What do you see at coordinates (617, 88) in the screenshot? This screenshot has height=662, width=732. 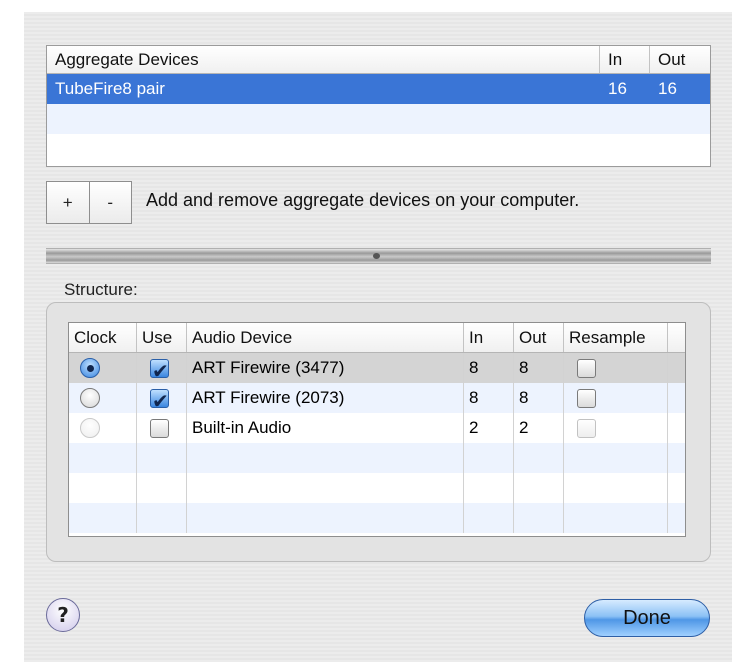 I see `device-in-cell: 16` at bounding box center [617, 88].